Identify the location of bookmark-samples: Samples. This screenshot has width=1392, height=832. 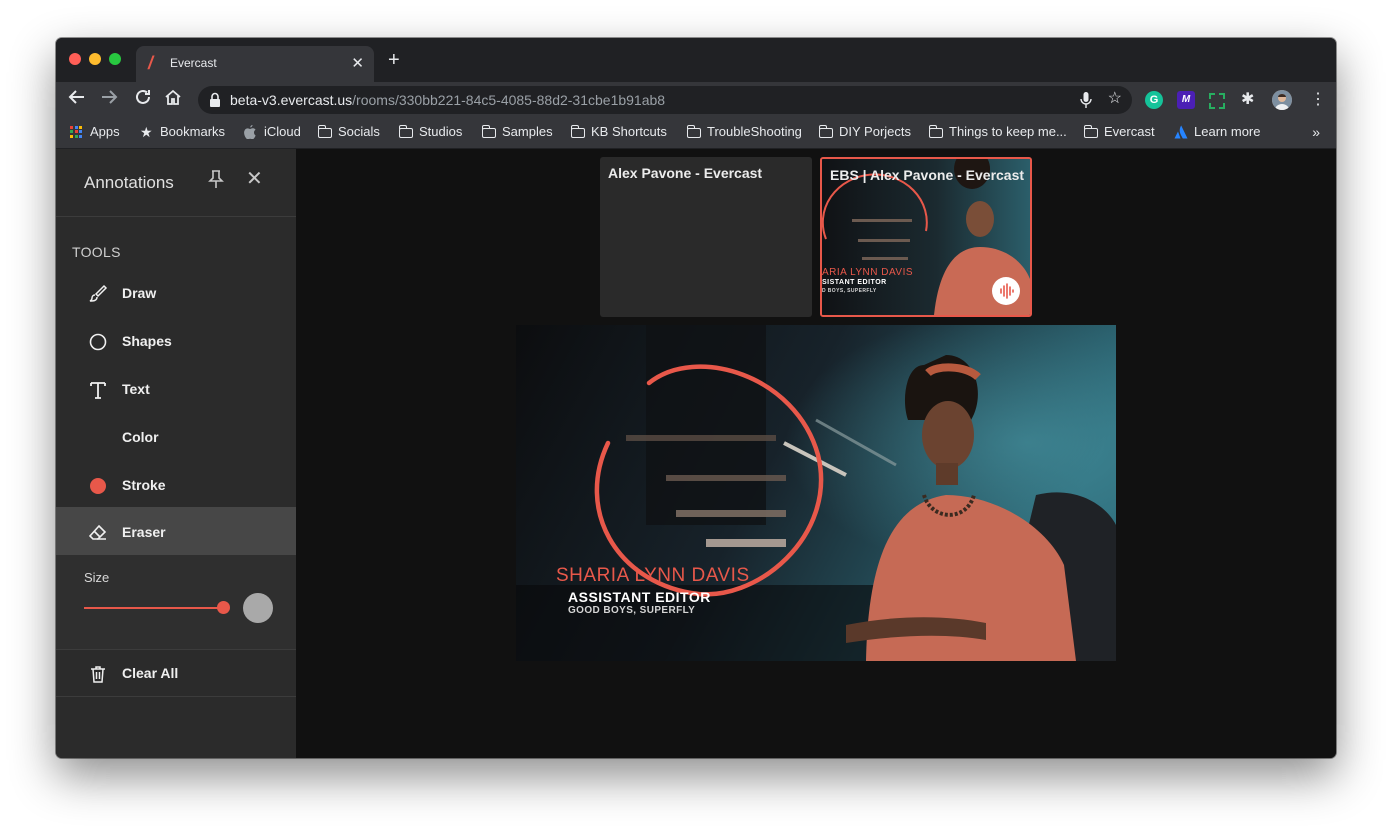
(517, 131).